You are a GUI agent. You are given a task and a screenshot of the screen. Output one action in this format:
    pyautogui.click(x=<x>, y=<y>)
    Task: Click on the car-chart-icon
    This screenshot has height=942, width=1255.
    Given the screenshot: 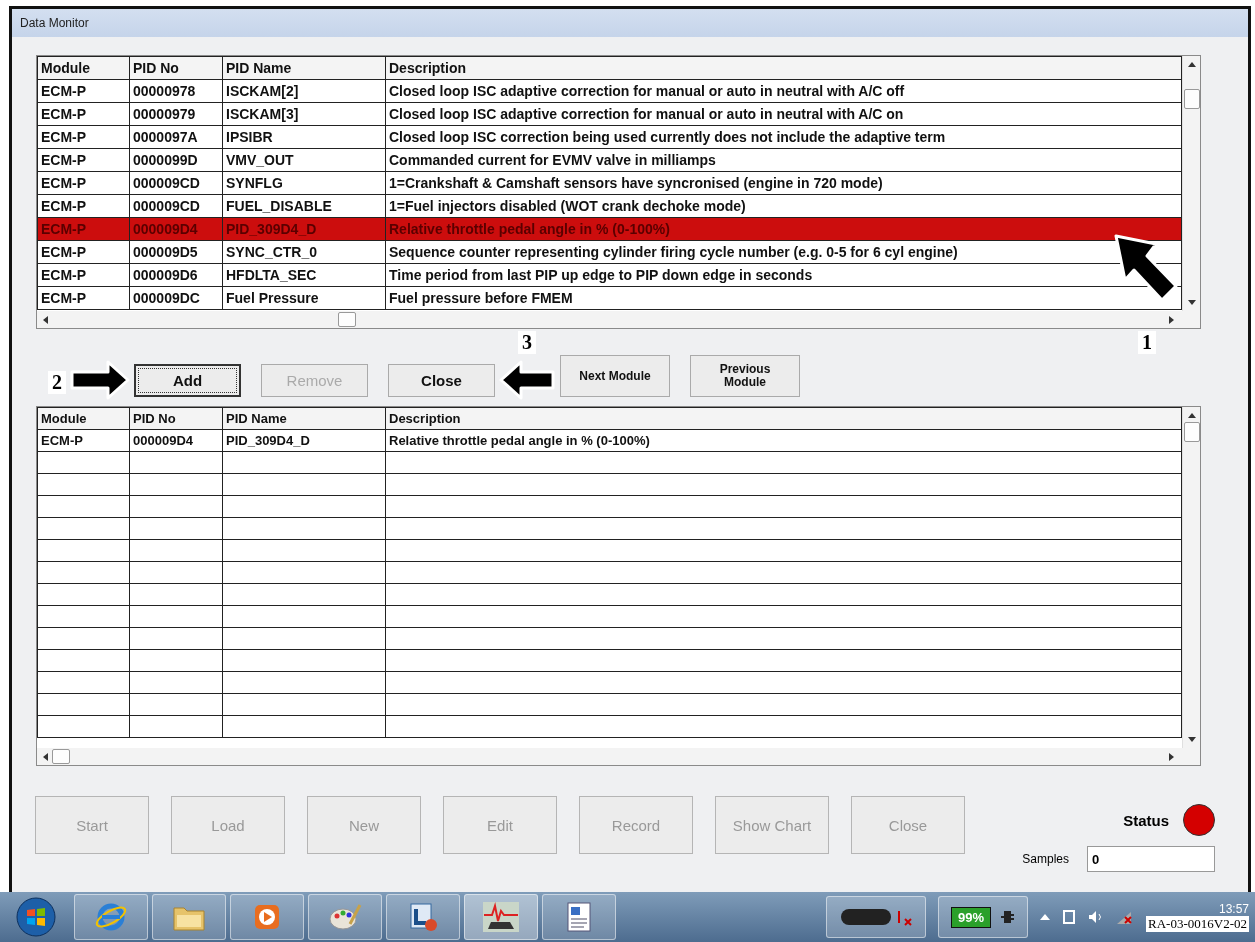 What is the action you would take?
    pyautogui.click(x=501, y=917)
    